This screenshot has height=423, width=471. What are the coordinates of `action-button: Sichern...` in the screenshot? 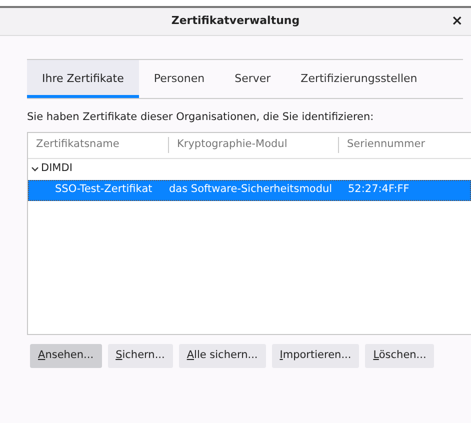 It's located at (140, 356).